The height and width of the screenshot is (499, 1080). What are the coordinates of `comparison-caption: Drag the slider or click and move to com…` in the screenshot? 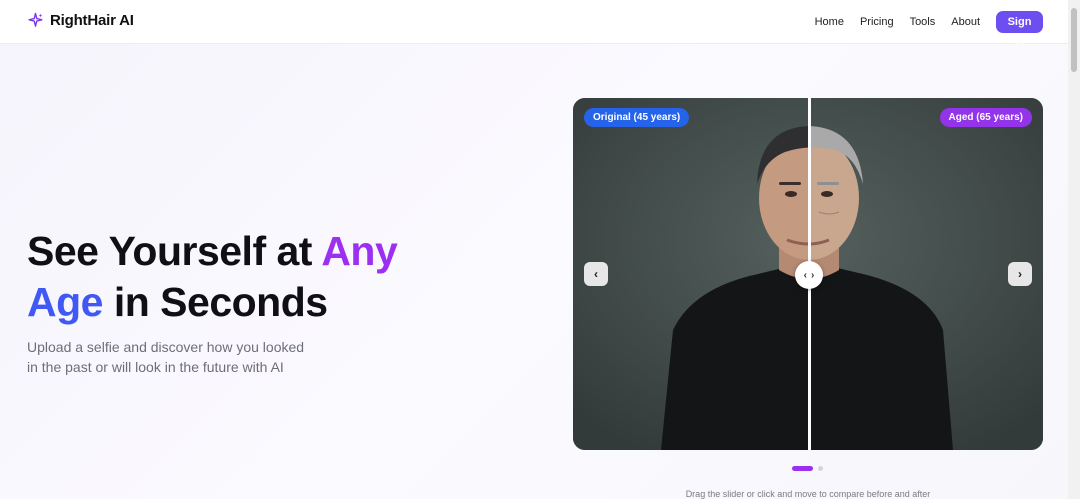 It's located at (808, 494).